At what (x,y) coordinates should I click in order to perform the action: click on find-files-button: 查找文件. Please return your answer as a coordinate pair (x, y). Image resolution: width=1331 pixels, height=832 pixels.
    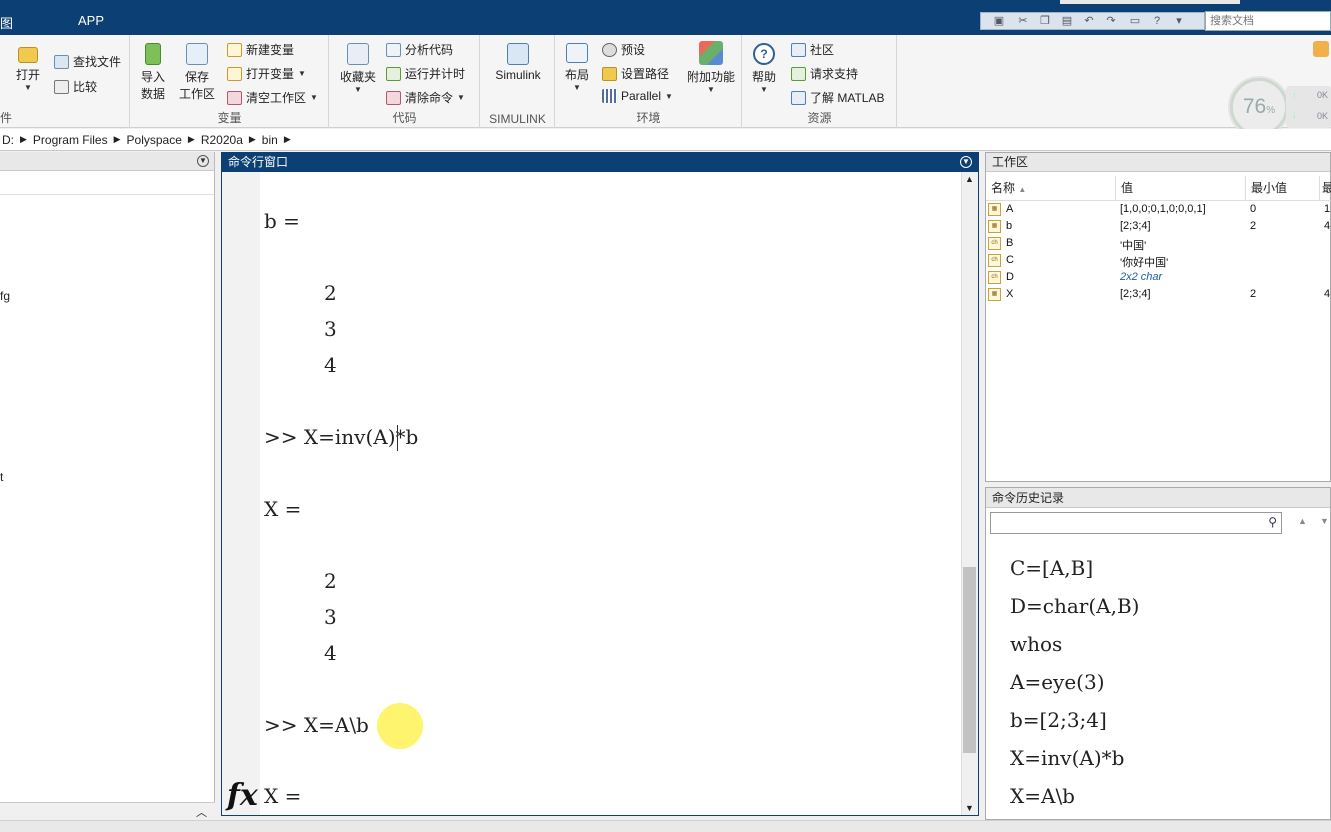
    Looking at the image, I should click on (87, 61).